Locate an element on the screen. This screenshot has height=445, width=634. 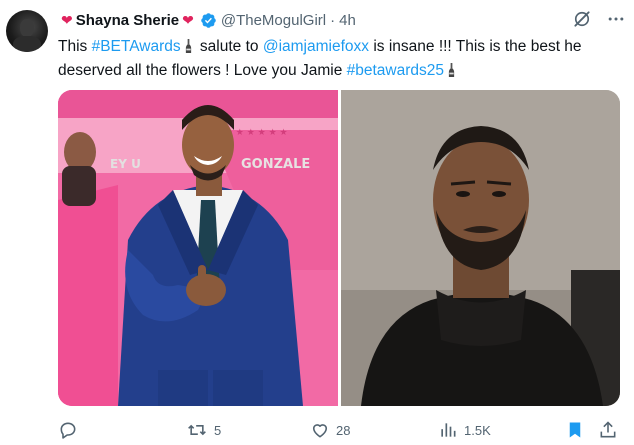
more-options-icon-svg is located at coordinates (616, 19).